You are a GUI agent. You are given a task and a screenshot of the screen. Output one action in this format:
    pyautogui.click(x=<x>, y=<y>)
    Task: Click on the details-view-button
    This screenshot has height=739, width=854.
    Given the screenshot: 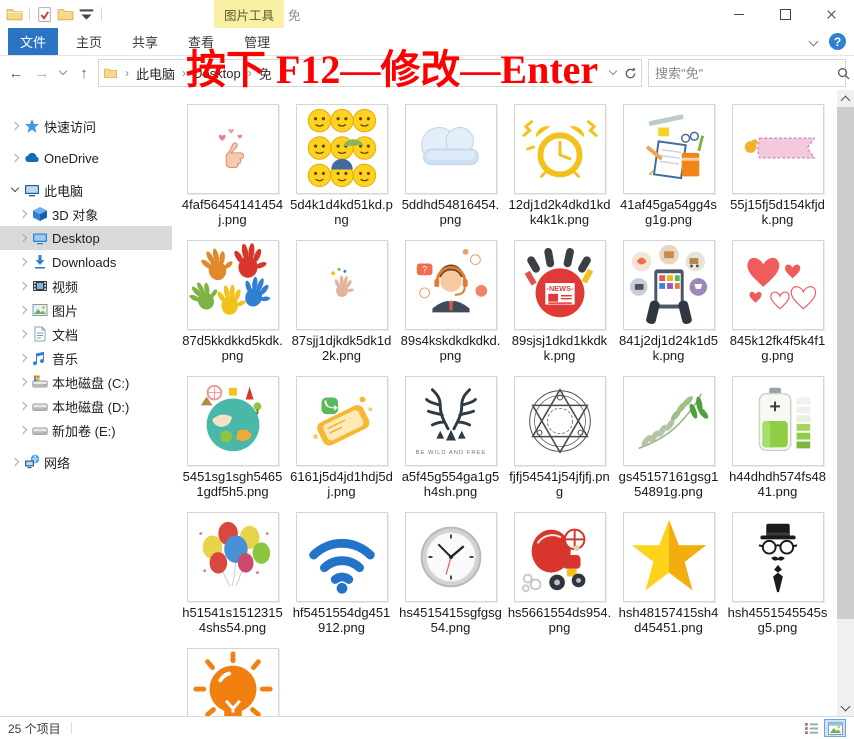 What is the action you would take?
    pyautogui.click(x=811, y=728)
    